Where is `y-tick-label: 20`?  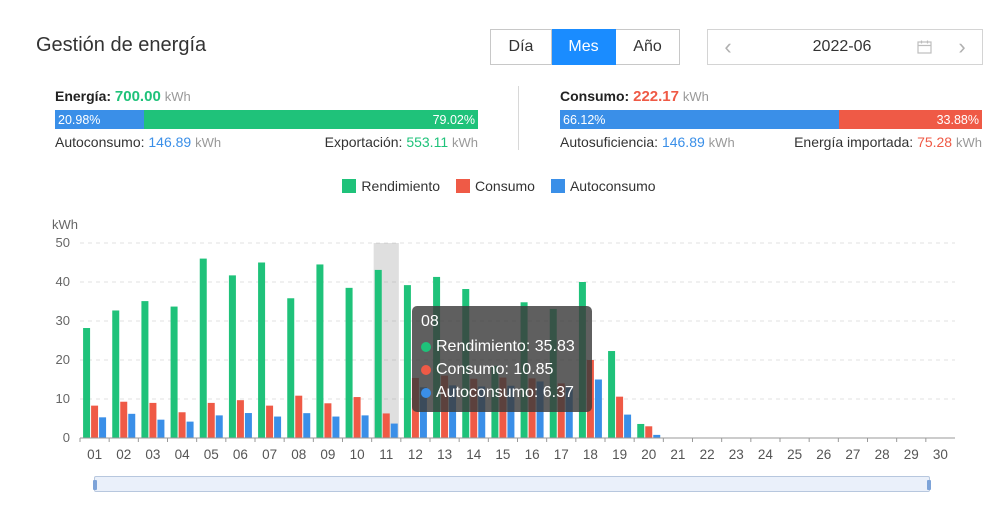
y-tick-label: 20 is located at coordinates (63, 359).